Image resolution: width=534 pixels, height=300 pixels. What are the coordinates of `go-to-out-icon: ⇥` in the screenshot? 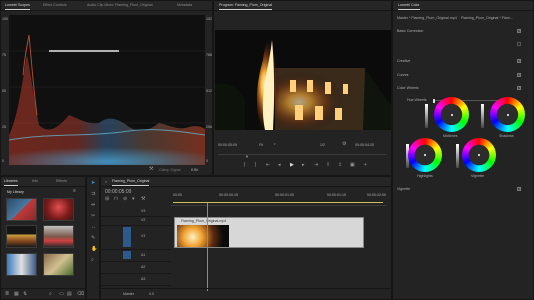 It's located at (316, 165).